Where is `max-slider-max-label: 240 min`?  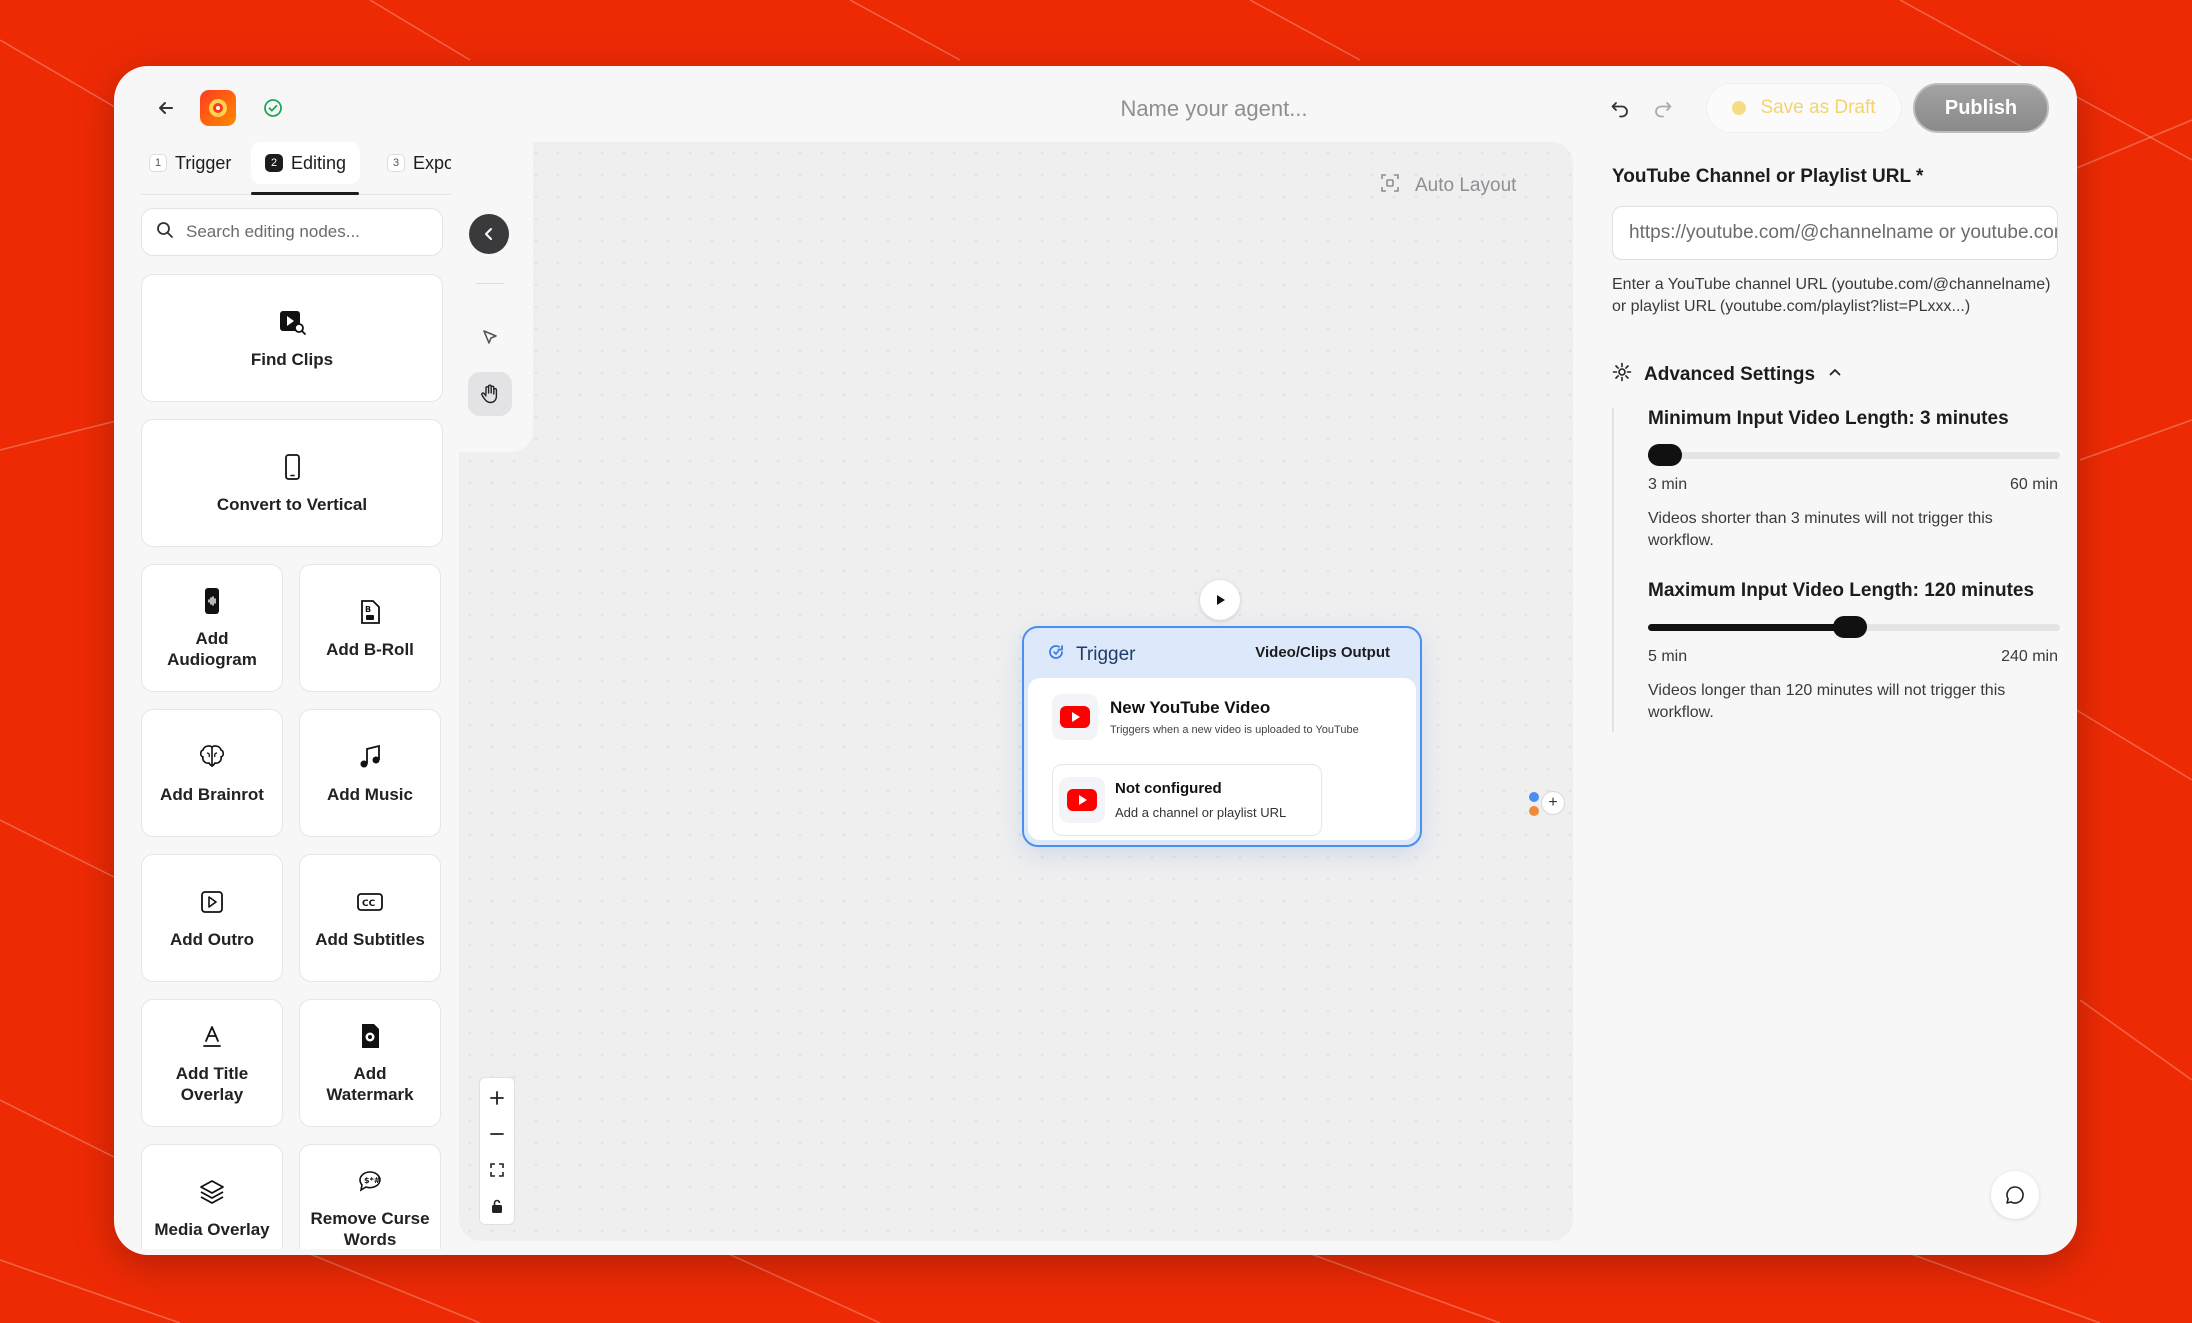
max-slider-max-label: 240 min is located at coordinates (2029, 656).